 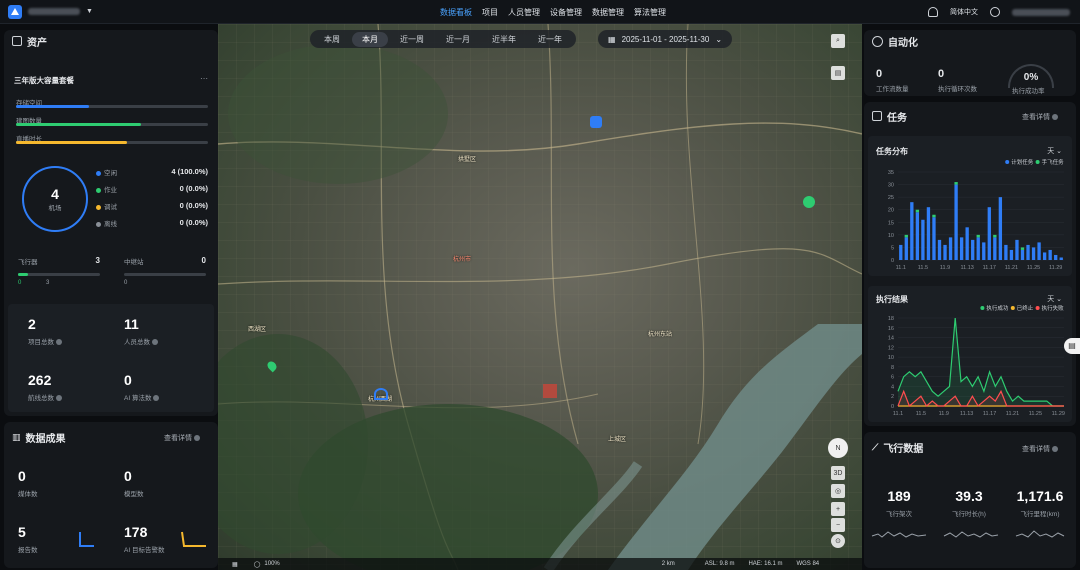 I want to click on distribution-unit-select: 天 ⌄, so click(x=1054, y=151).